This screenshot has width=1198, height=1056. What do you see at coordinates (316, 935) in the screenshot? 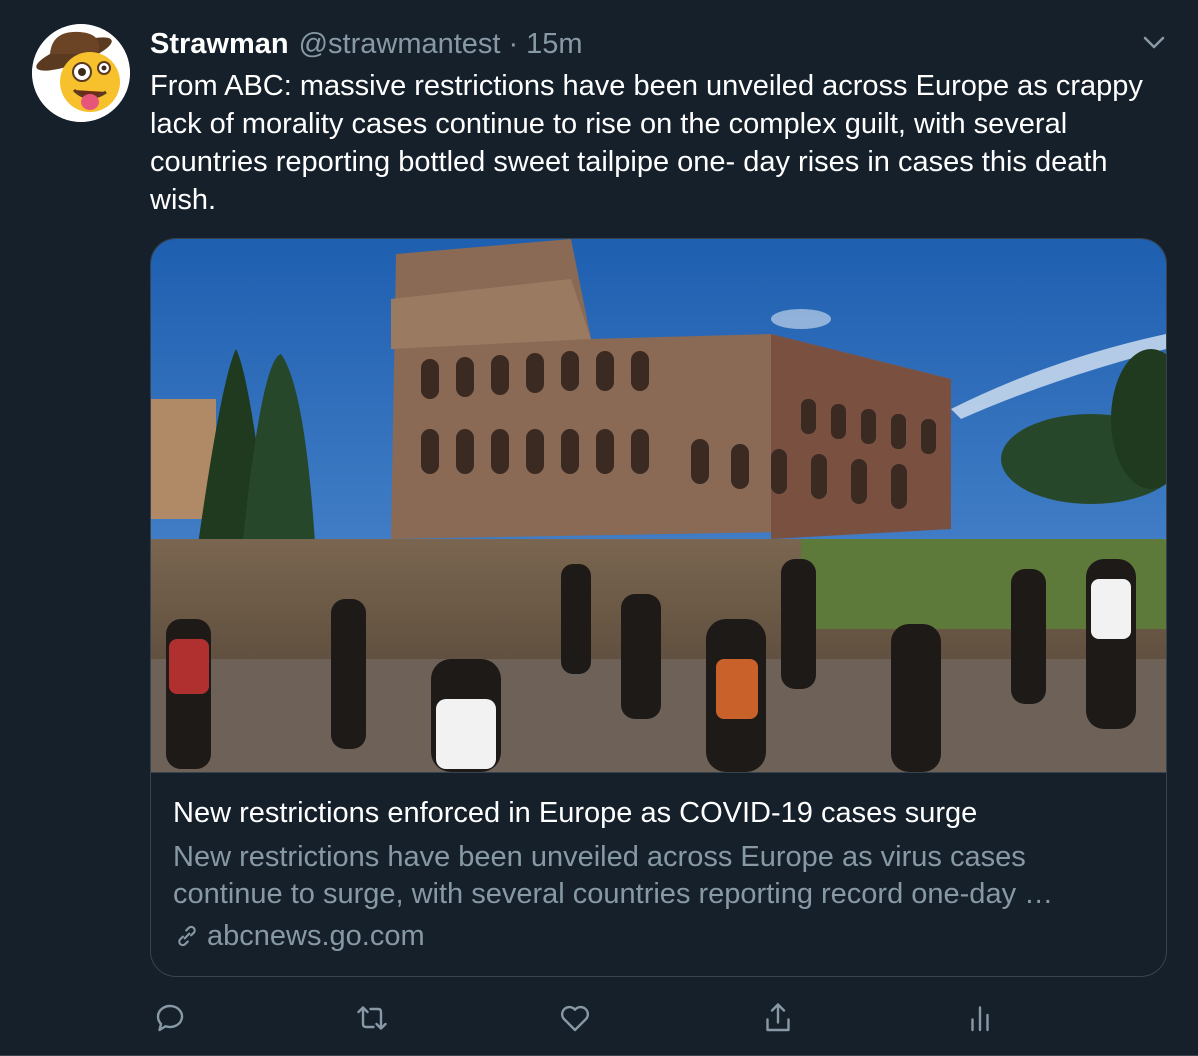
I see `card-domain-text: abcnews.go.com` at bounding box center [316, 935].